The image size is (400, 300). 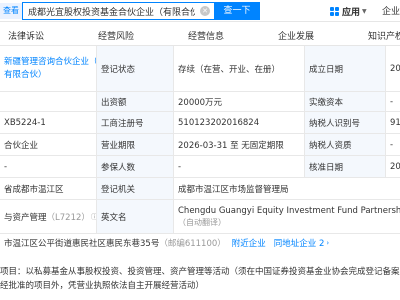 I want to click on table-row: 出资额 20000万元 实缴资本 -, so click(x=200, y=102).